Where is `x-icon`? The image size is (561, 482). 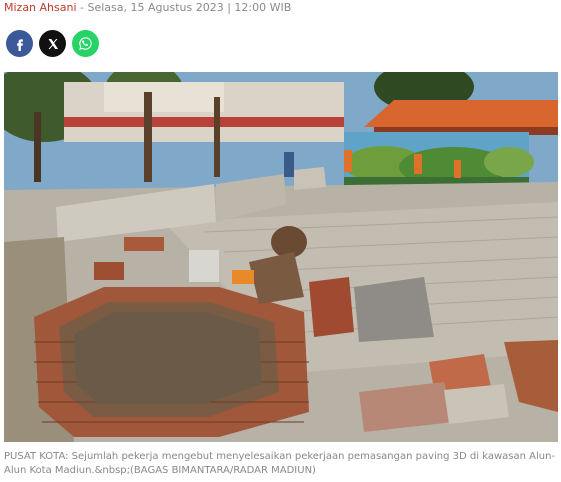
x-icon is located at coordinates (53, 43).